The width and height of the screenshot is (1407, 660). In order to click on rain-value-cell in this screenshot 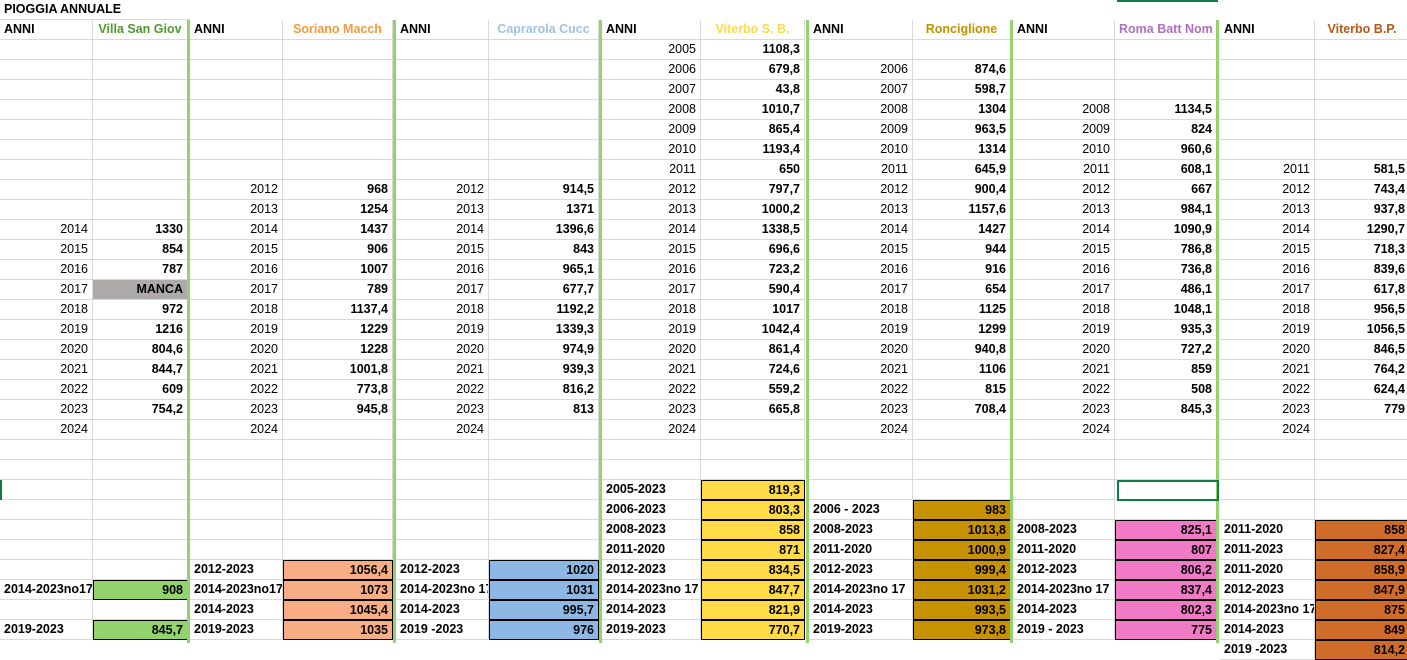, I will do `click(962, 430)`.